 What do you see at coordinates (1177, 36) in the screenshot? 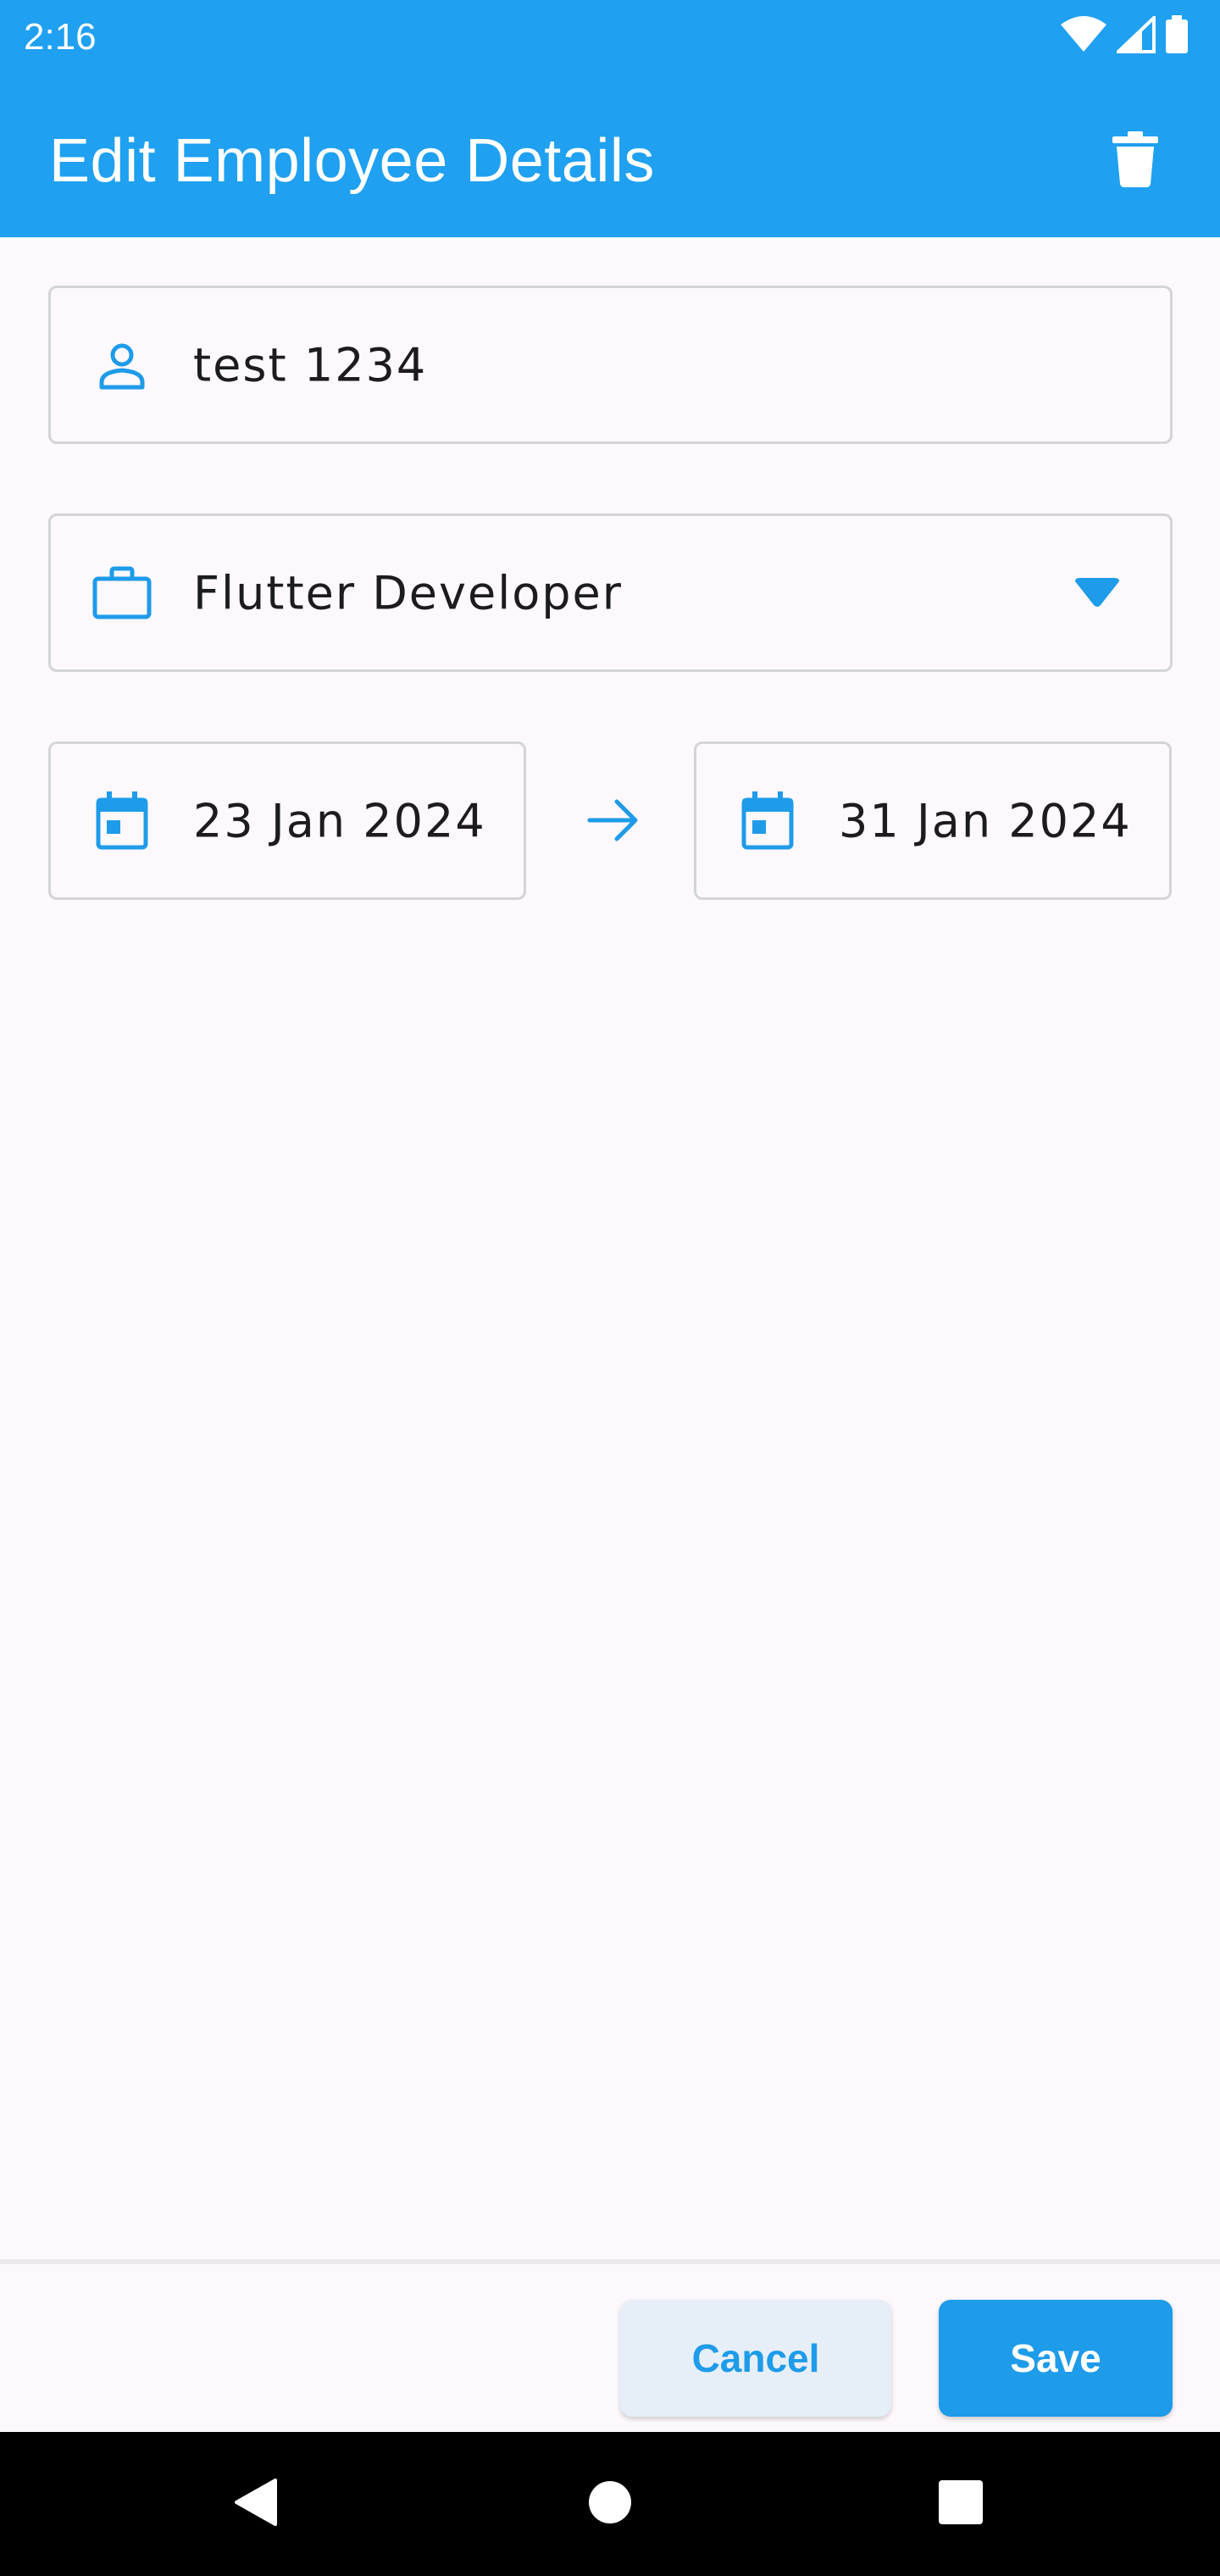
I see `battery-icon` at bounding box center [1177, 36].